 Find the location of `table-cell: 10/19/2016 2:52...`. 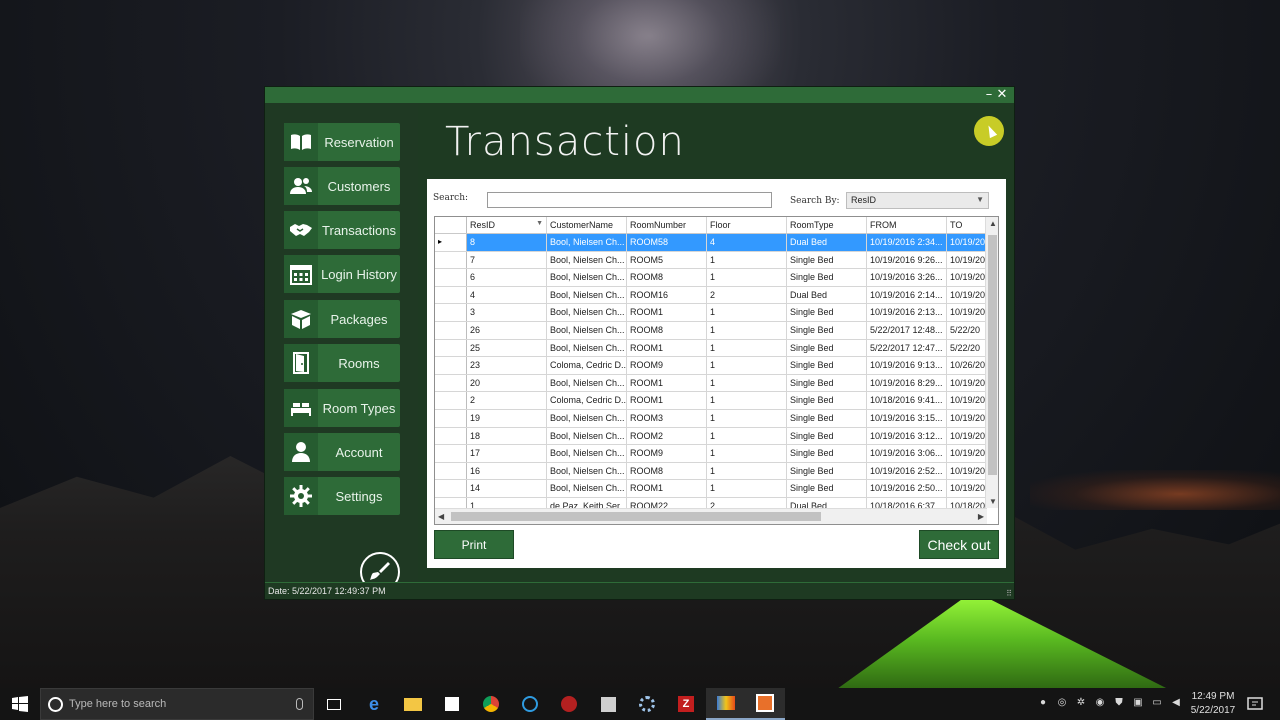

table-cell: 10/19/2016 2:52... is located at coordinates (907, 471).